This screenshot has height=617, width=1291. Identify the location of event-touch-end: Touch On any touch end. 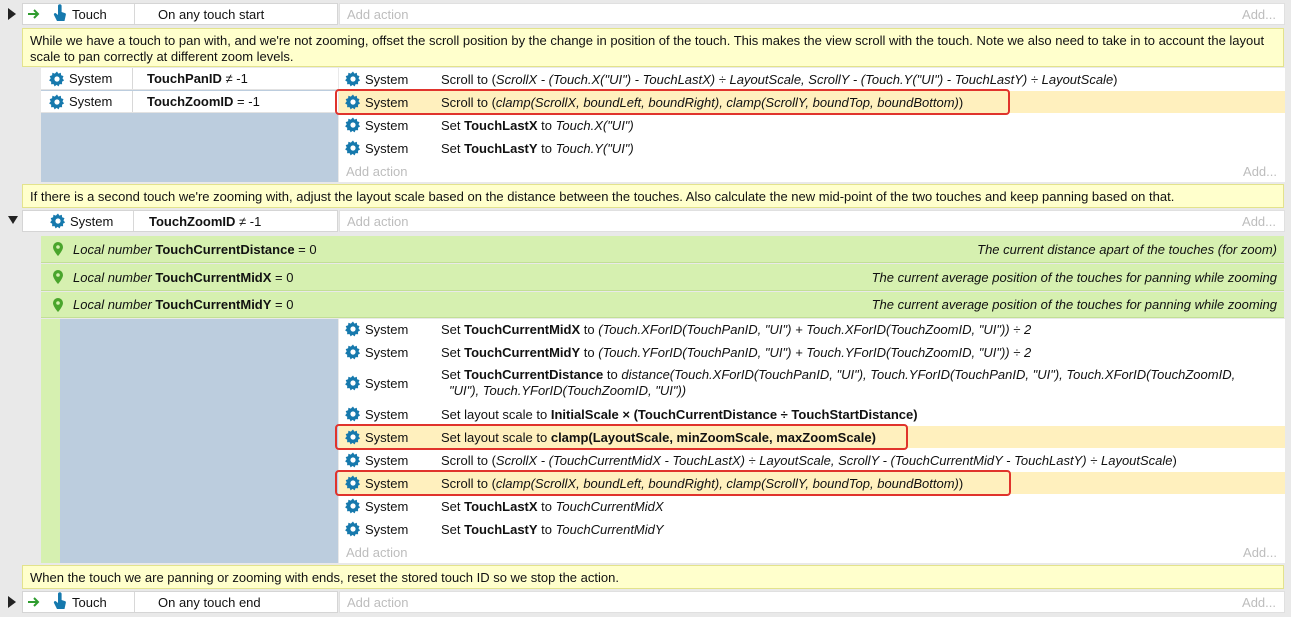
(180, 602).